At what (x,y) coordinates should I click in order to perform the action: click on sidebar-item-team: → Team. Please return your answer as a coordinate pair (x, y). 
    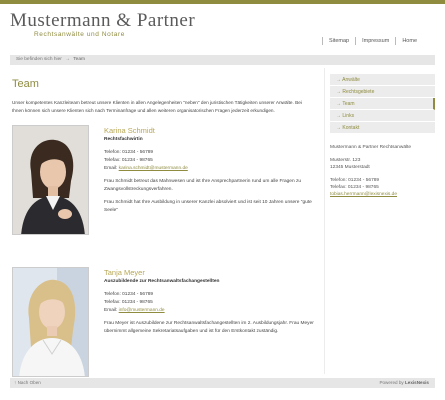
    Looking at the image, I should click on (382, 104).